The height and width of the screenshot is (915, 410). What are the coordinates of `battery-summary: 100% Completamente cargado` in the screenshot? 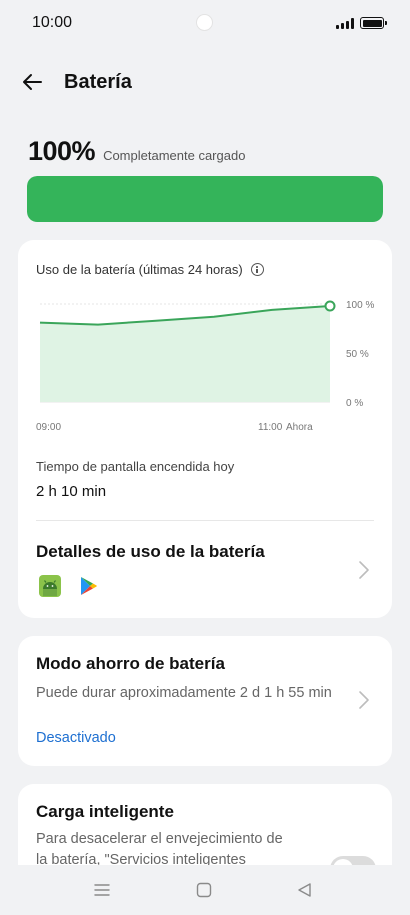 It's located at (136, 151).